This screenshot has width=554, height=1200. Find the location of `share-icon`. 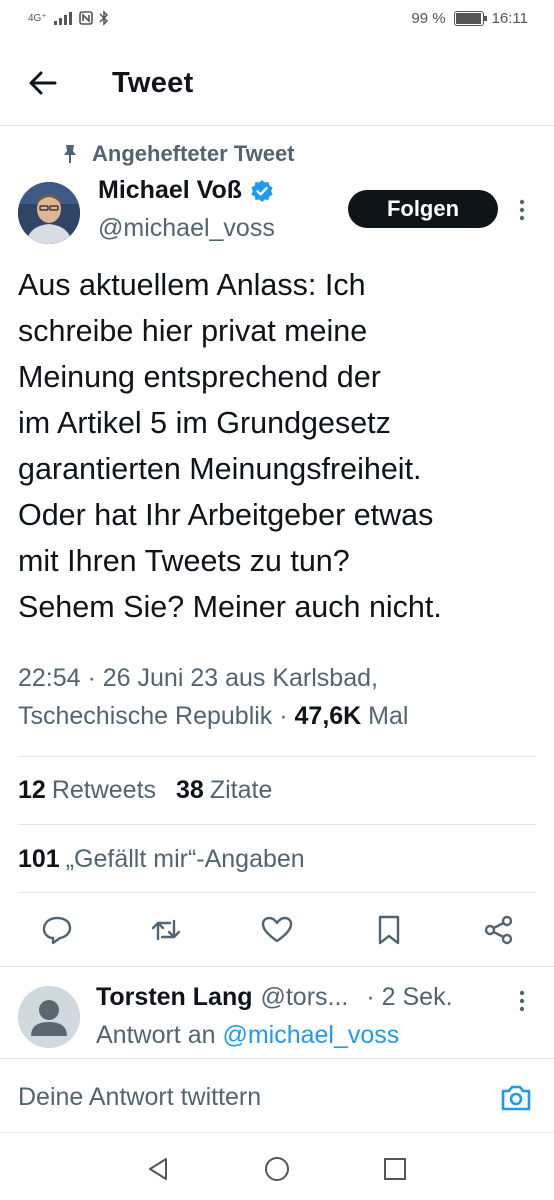

share-icon is located at coordinates (498, 930).